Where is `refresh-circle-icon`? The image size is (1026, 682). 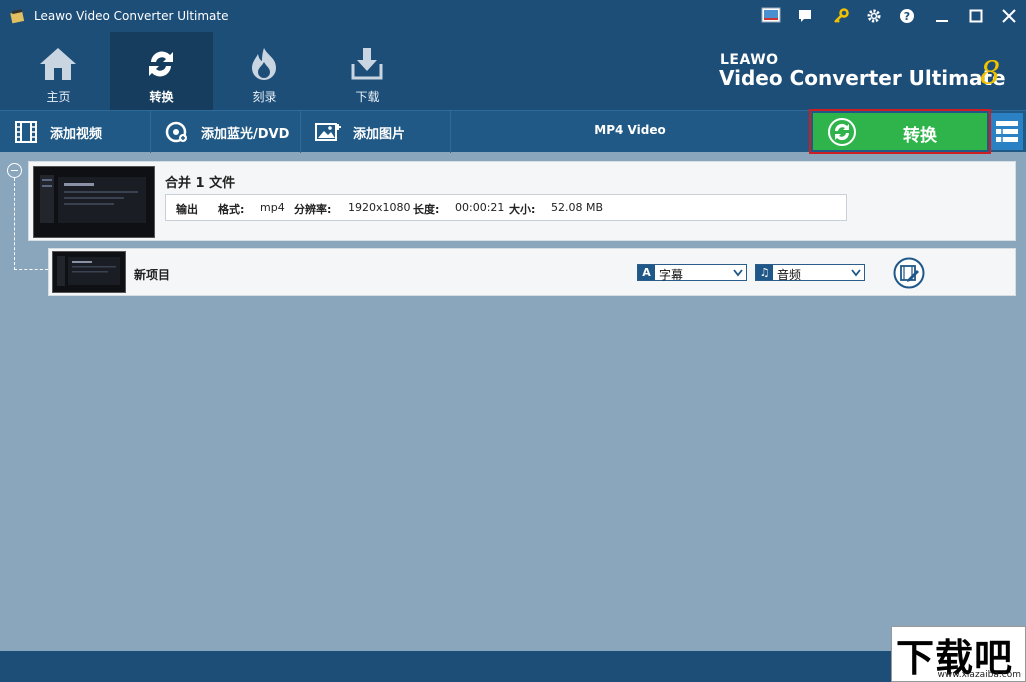
refresh-circle-icon is located at coordinates (842, 132).